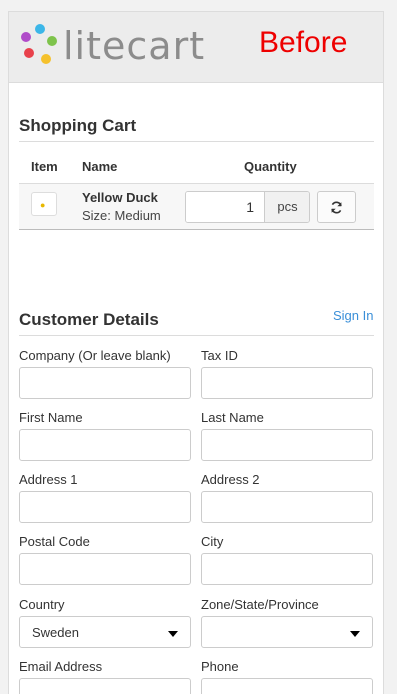 This screenshot has height=694, width=397. I want to click on product-name: Yellow Duck, so click(120, 197).